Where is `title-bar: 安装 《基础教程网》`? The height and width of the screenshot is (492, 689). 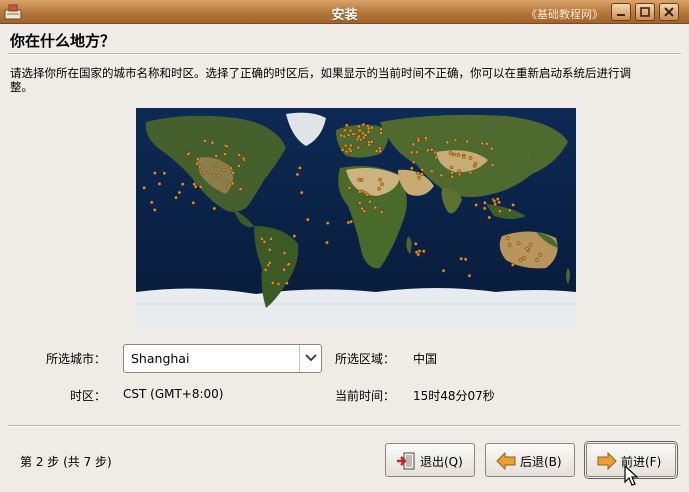
title-bar: 安装 《基础教程网》 is located at coordinates (344, 12).